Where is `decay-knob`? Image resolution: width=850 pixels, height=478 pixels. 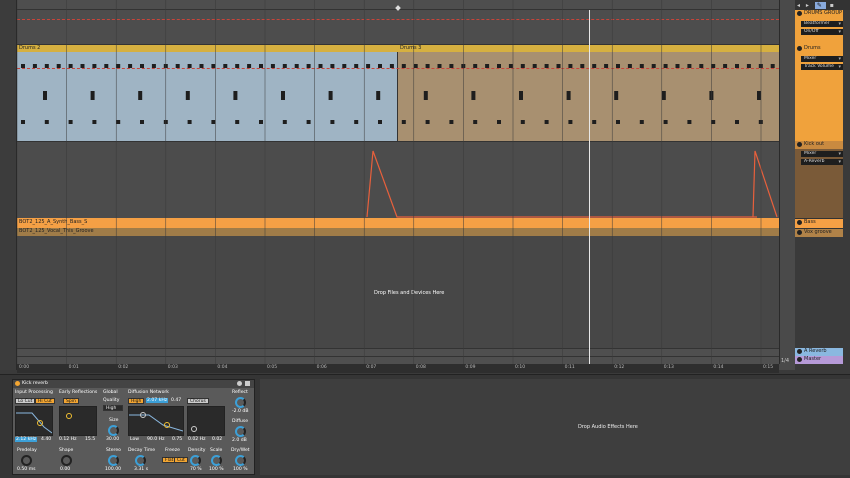
decay-knob is located at coordinates (140, 460).